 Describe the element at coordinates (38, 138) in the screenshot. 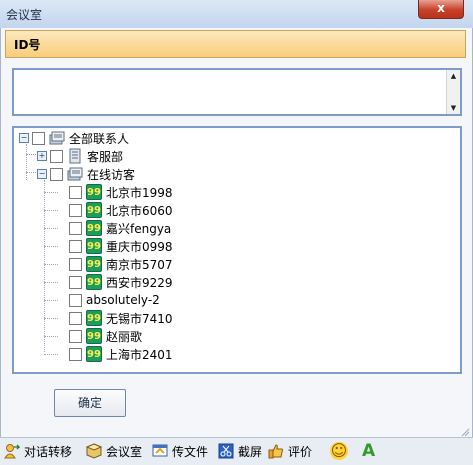

I see `root-checkbox` at that location.